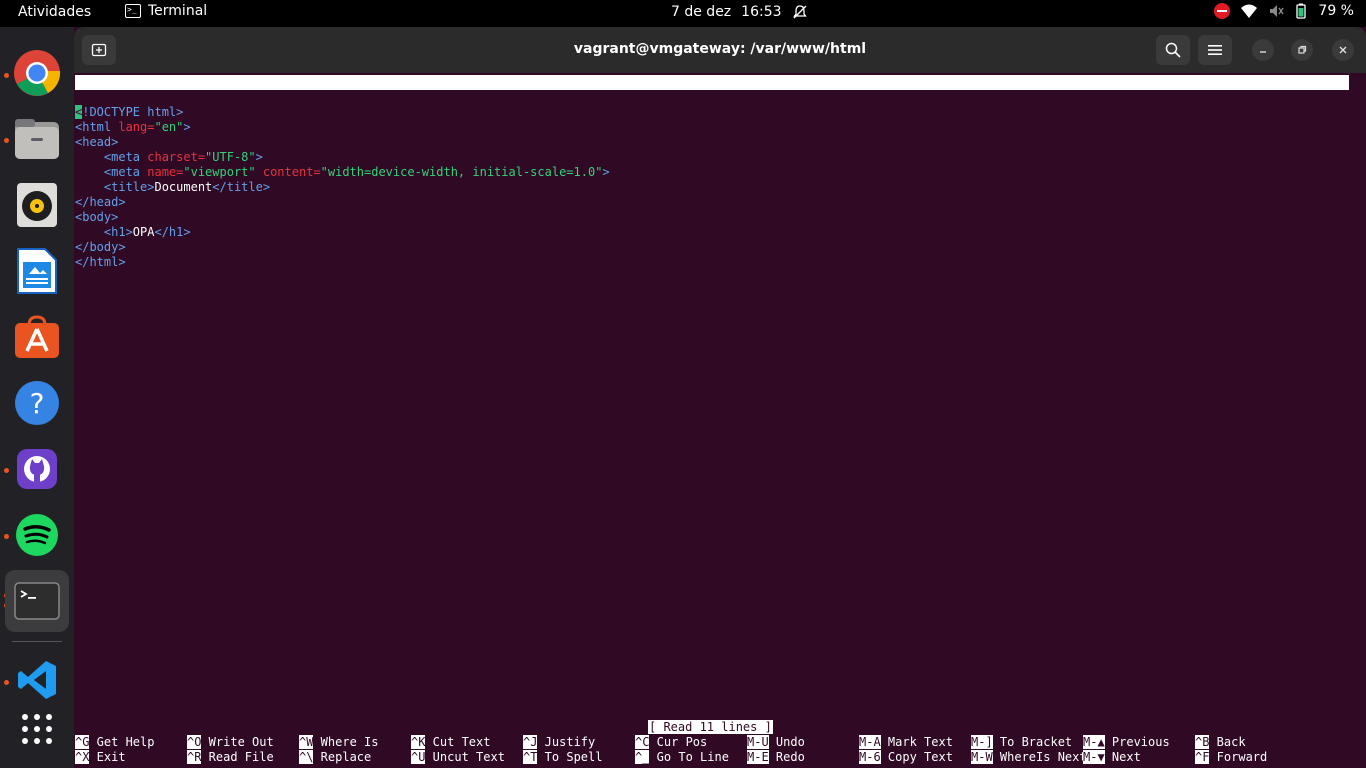  I want to click on shortcut-label: Write Out, so click(237, 742).